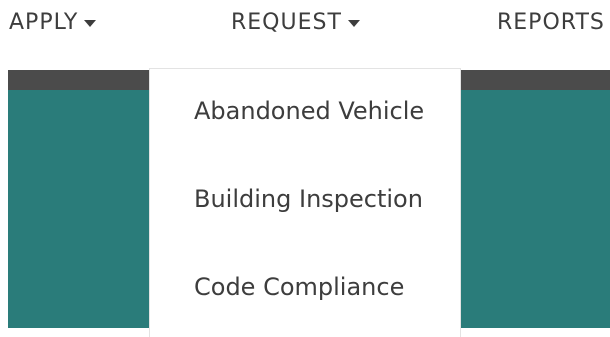 This screenshot has width=610, height=337. I want to click on top-nav: APPLY REQUEST REPORTS, so click(305, 22).